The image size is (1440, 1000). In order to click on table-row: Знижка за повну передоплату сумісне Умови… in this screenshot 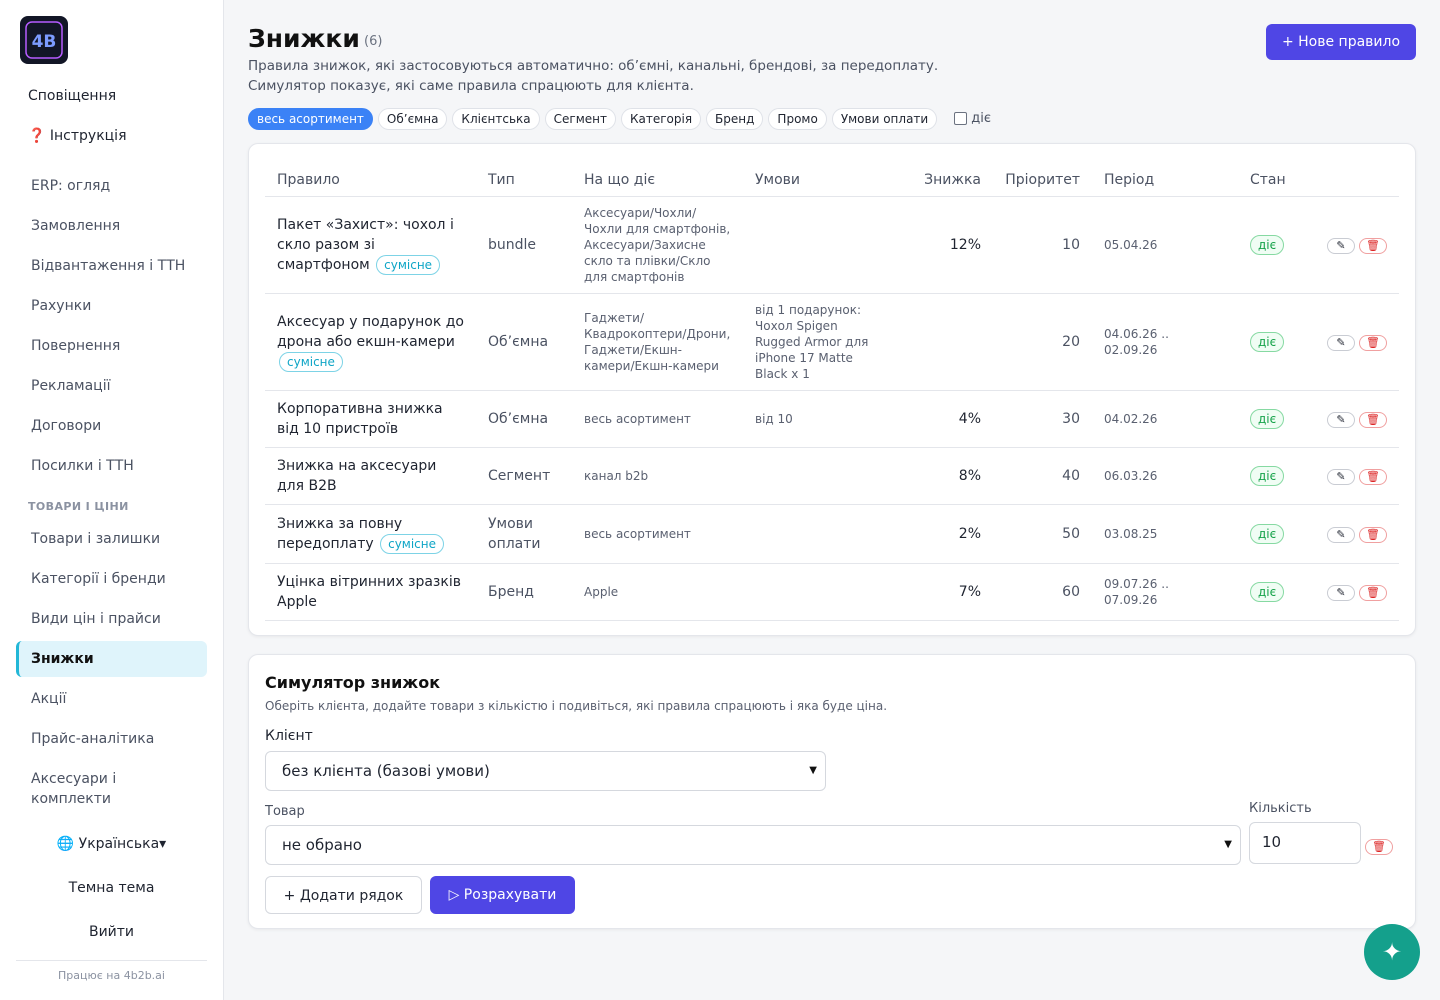, I will do `click(832, 534)`.